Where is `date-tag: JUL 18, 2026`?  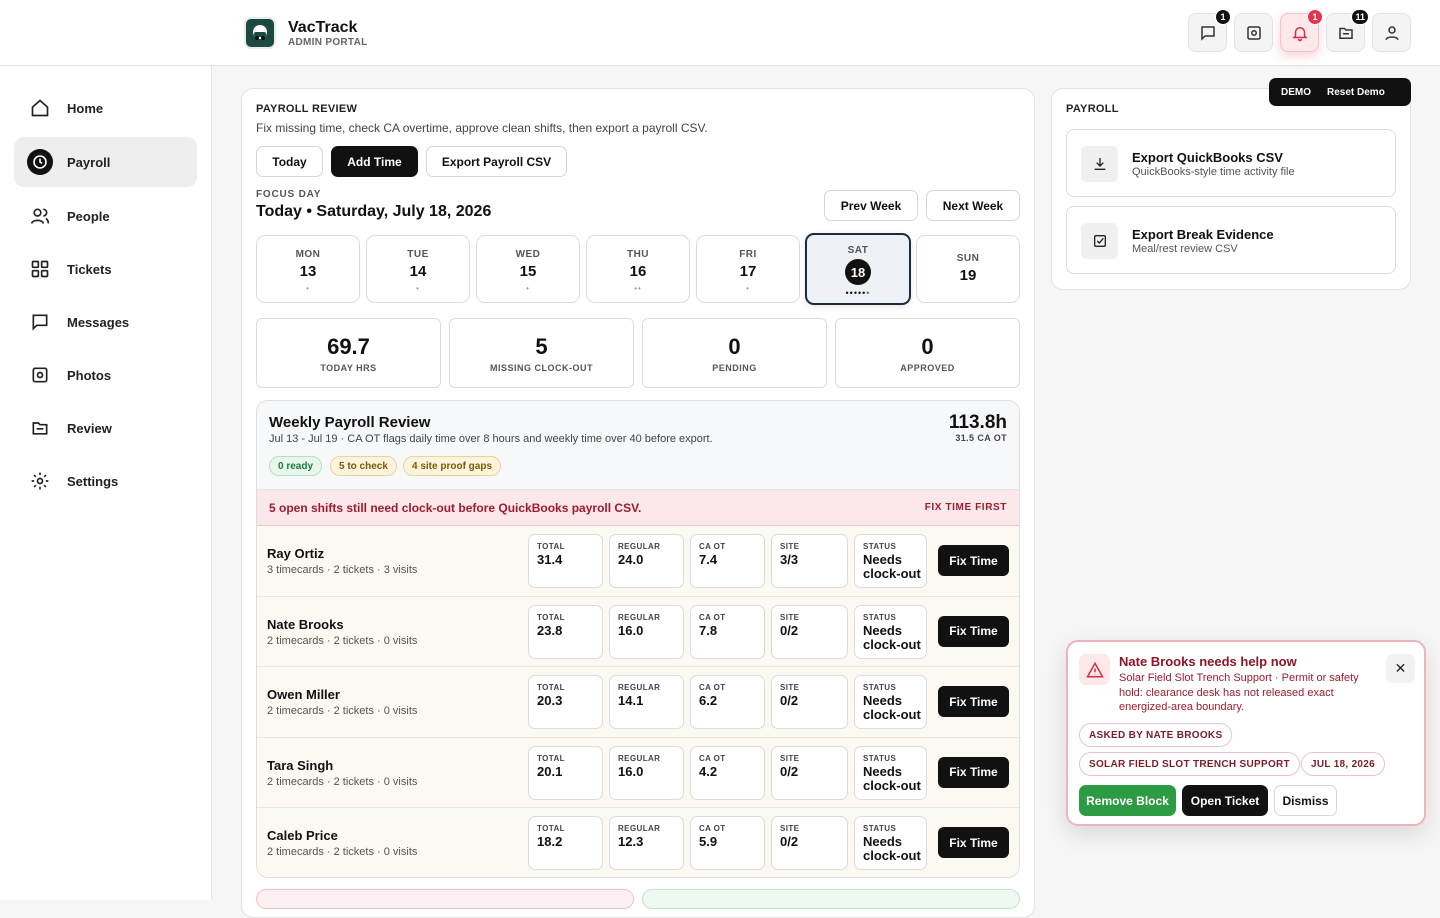
date-tag: JUL 18, 2026 is located at coordinates (1343, 764).